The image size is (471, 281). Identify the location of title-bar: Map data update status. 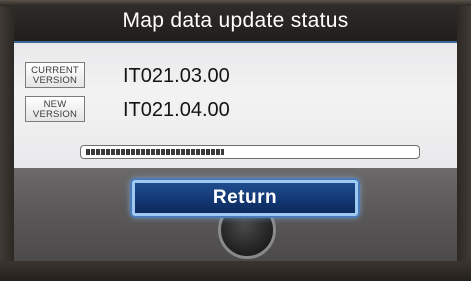
(235, 24).